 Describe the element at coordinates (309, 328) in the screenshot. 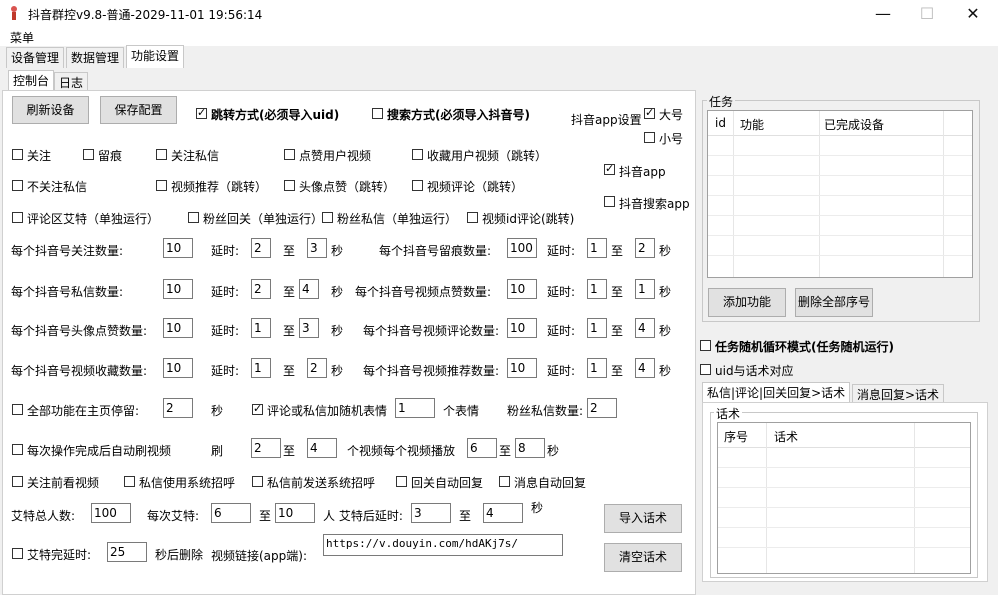

I see `avatar-like-delay-max-input: 3` at that location.